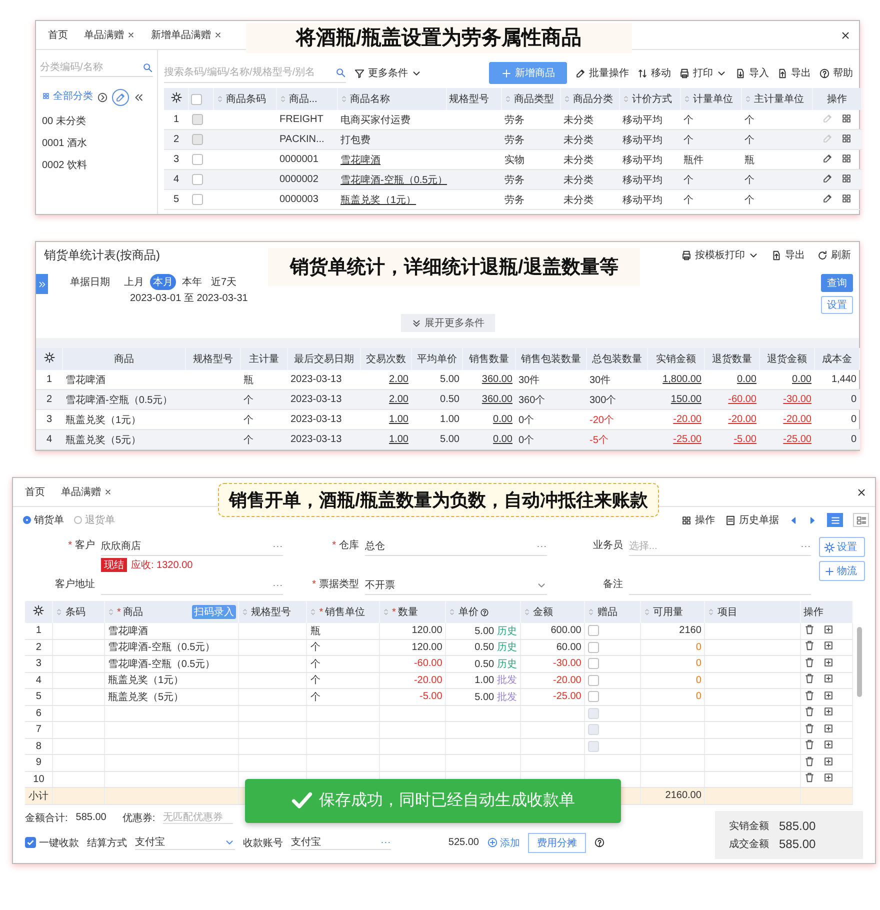 The image size is (880, 910). What do you see at coordinates (834, 255) in the screenshot?
I see `toolbar-button: 刷新` at bounding box center [834, 255].